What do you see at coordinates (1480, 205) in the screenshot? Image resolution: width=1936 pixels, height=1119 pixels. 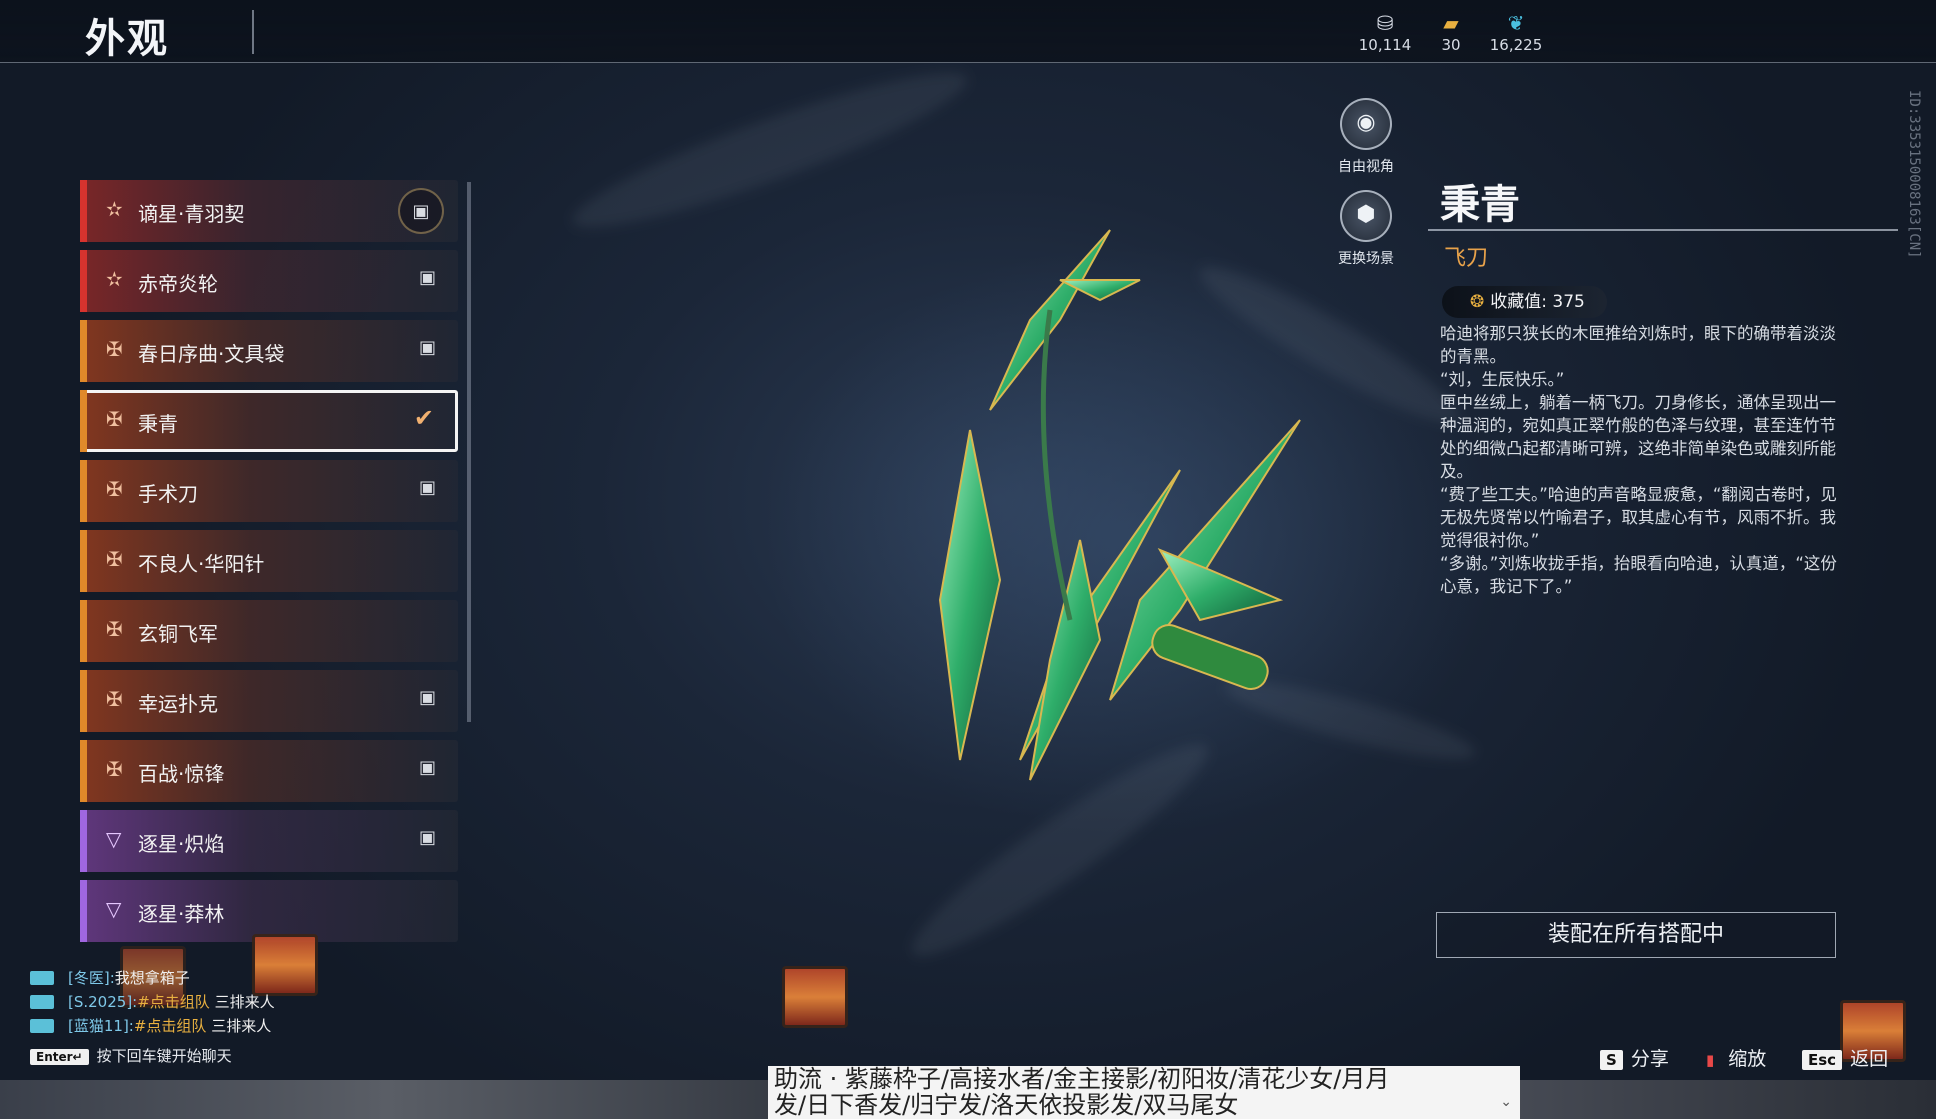 I see `item-name: 秉青` at bounding box center [1480, 205].